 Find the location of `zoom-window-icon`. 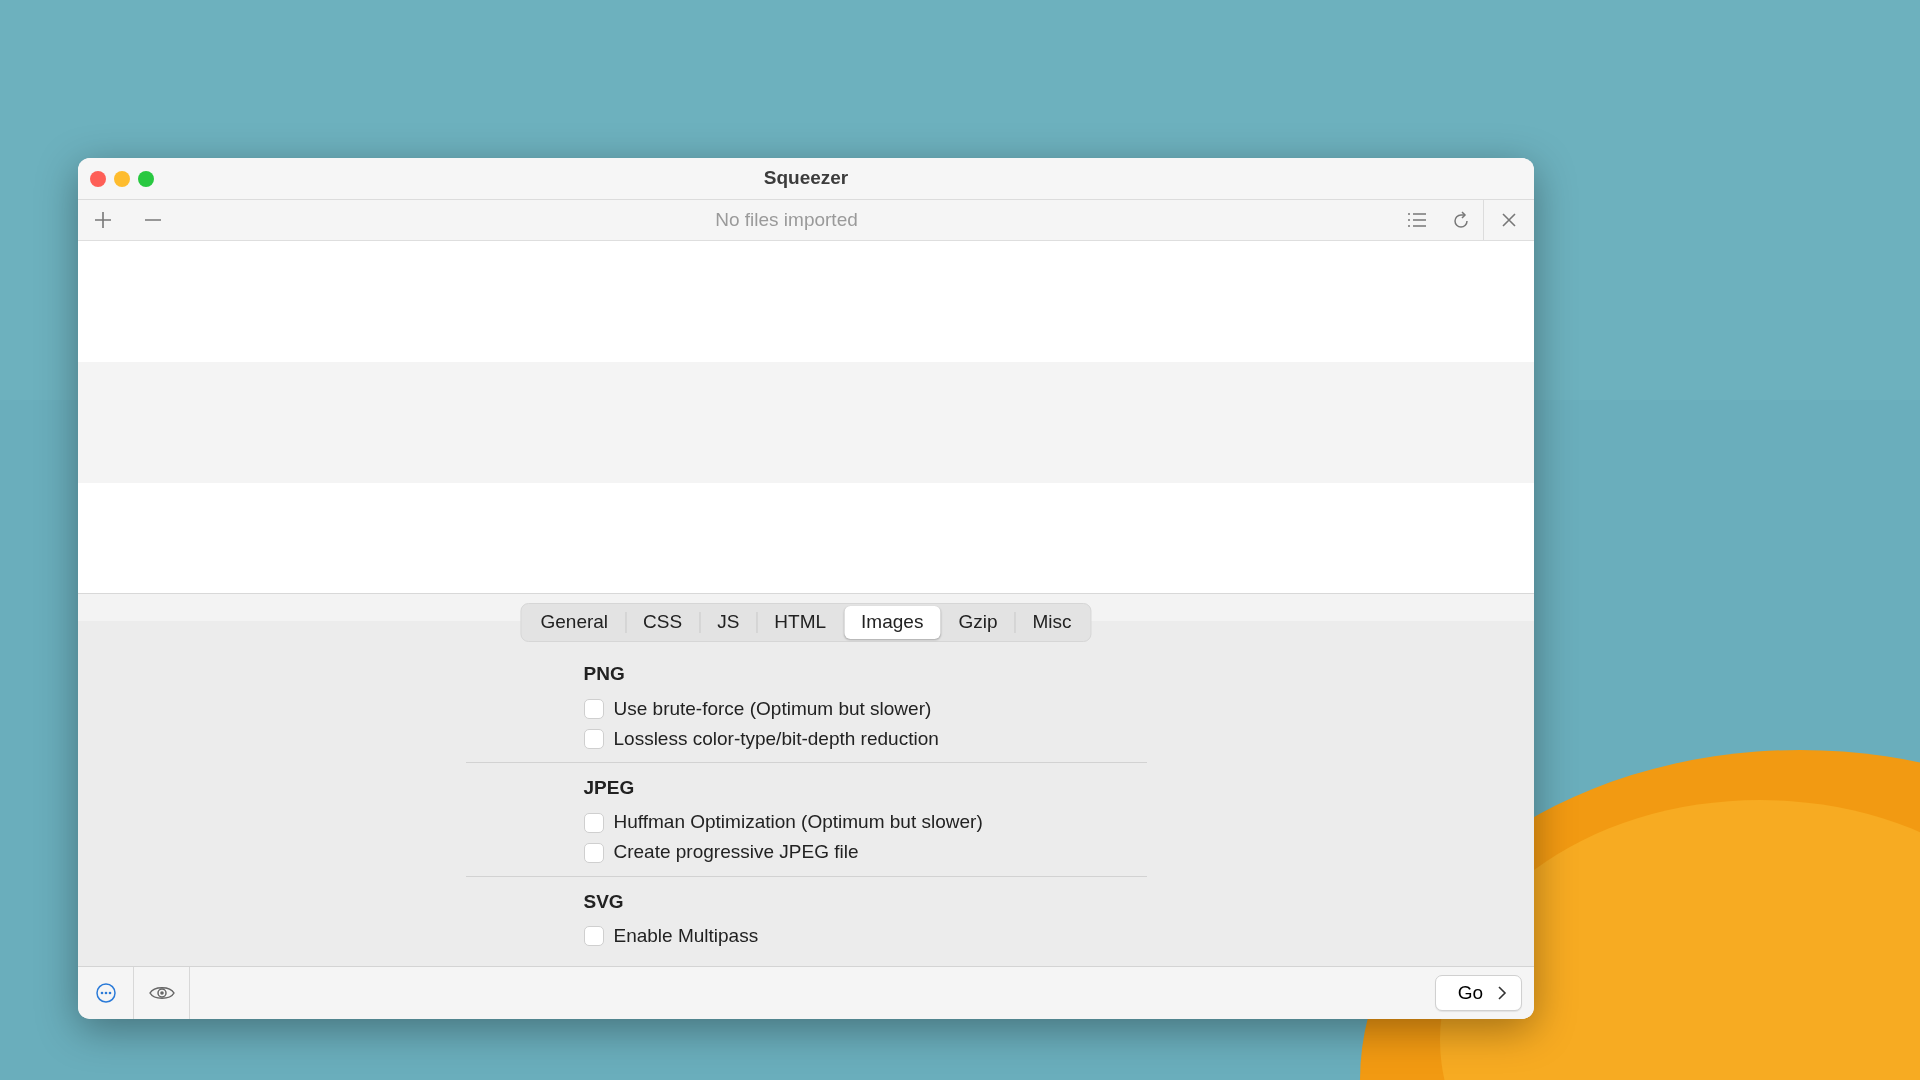

zoom-window-icon is located at coordinates (146, 179).